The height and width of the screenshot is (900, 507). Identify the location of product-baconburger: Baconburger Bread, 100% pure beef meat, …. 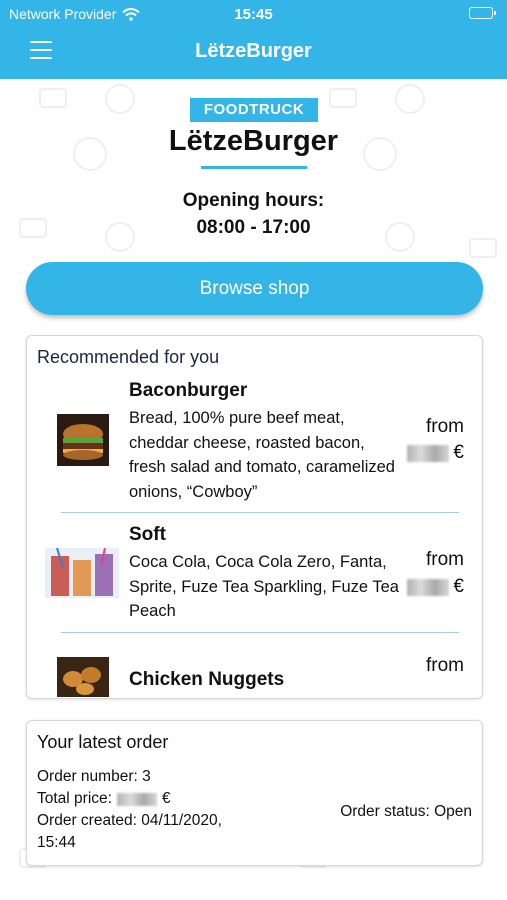
(254, 443).